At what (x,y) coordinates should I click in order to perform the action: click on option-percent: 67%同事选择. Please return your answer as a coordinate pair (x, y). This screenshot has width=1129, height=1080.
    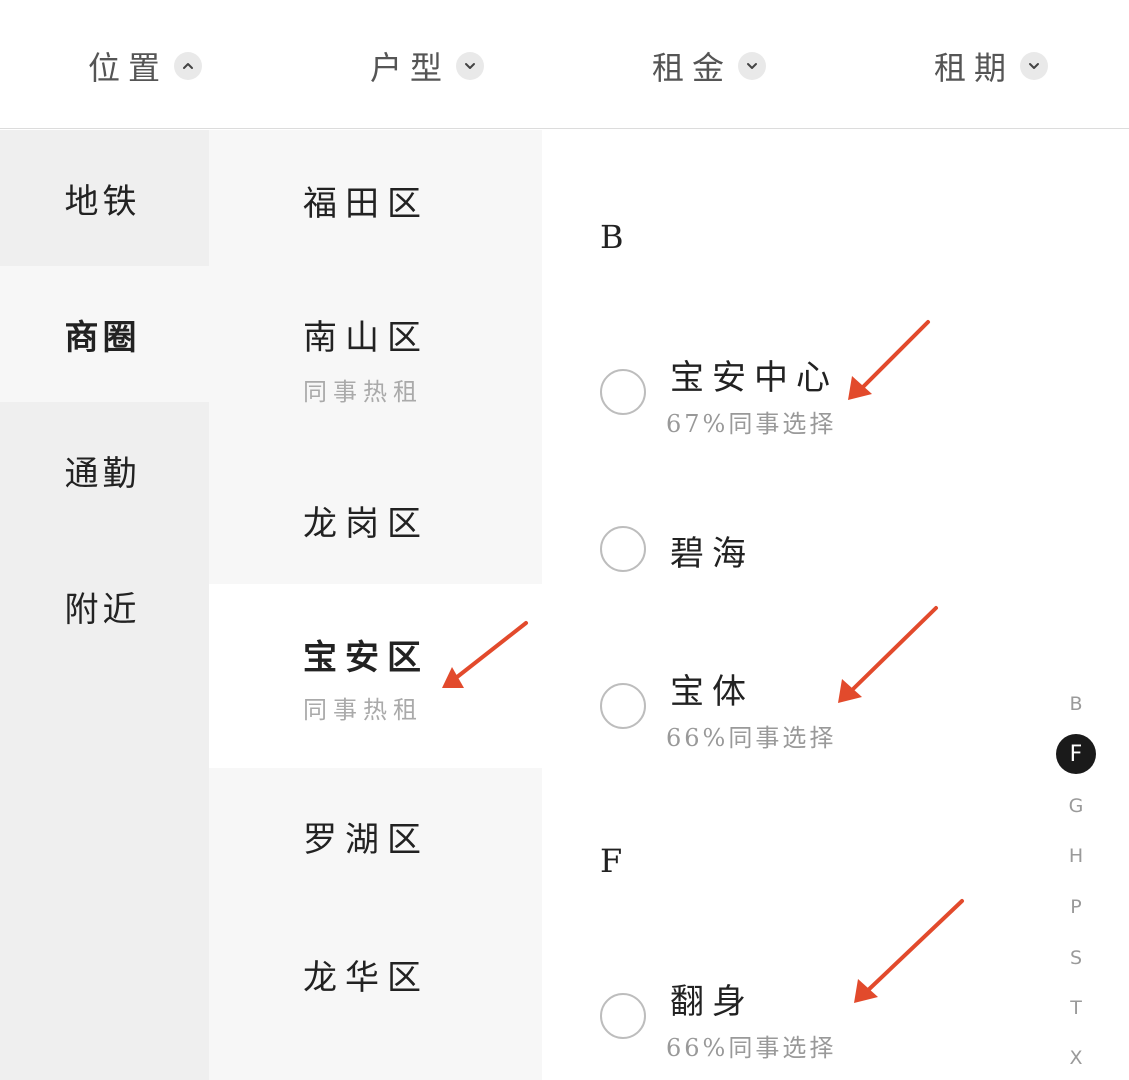
    Looking at the image, I should click on (751, 424).